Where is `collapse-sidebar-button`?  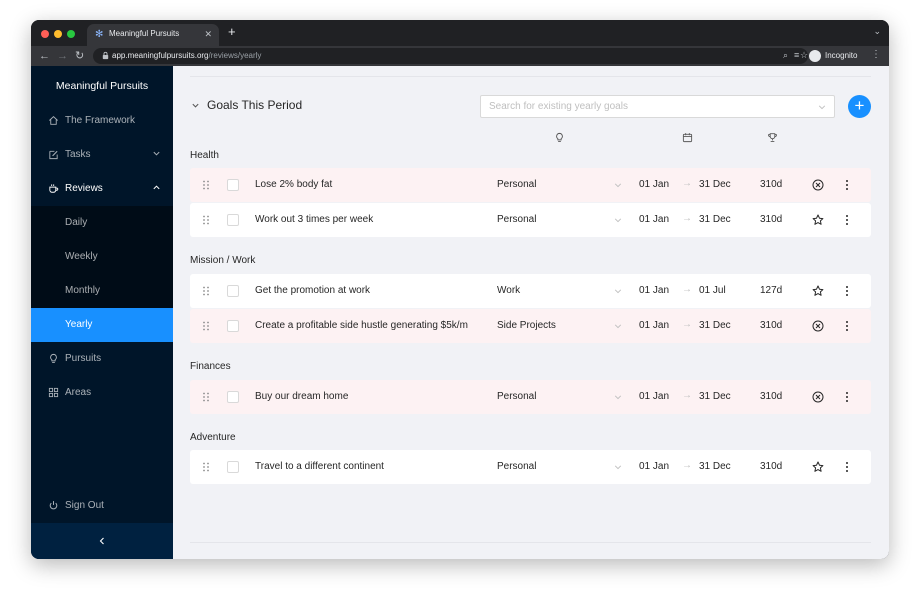 collapse-sidebar-button is located at coordinates (102, 541).